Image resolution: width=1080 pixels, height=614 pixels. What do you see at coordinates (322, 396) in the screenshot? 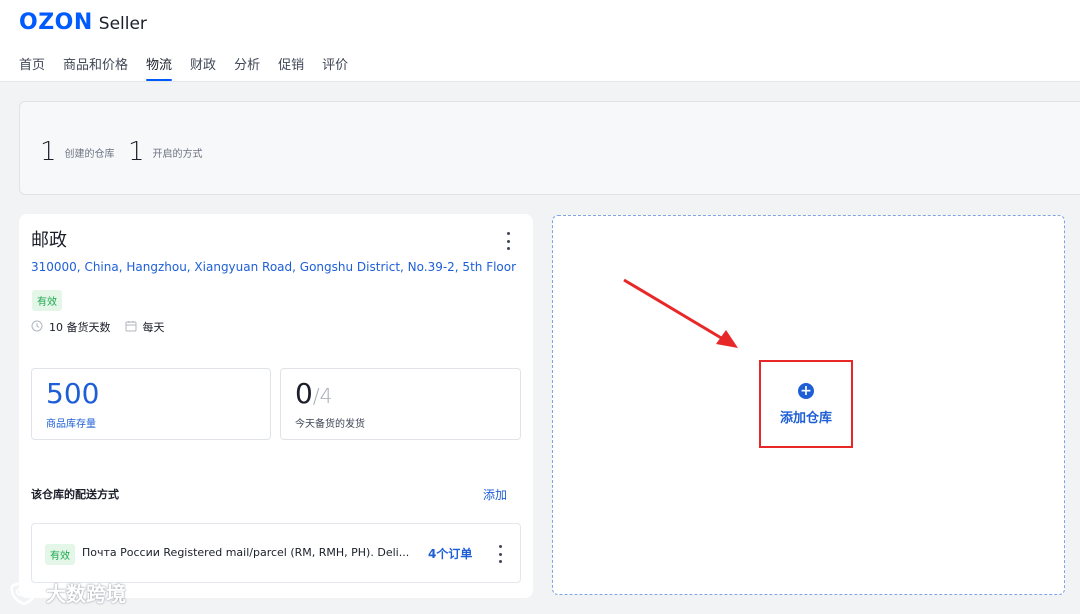
I see `shipped-total: /4` at bounding box center [322, 396].